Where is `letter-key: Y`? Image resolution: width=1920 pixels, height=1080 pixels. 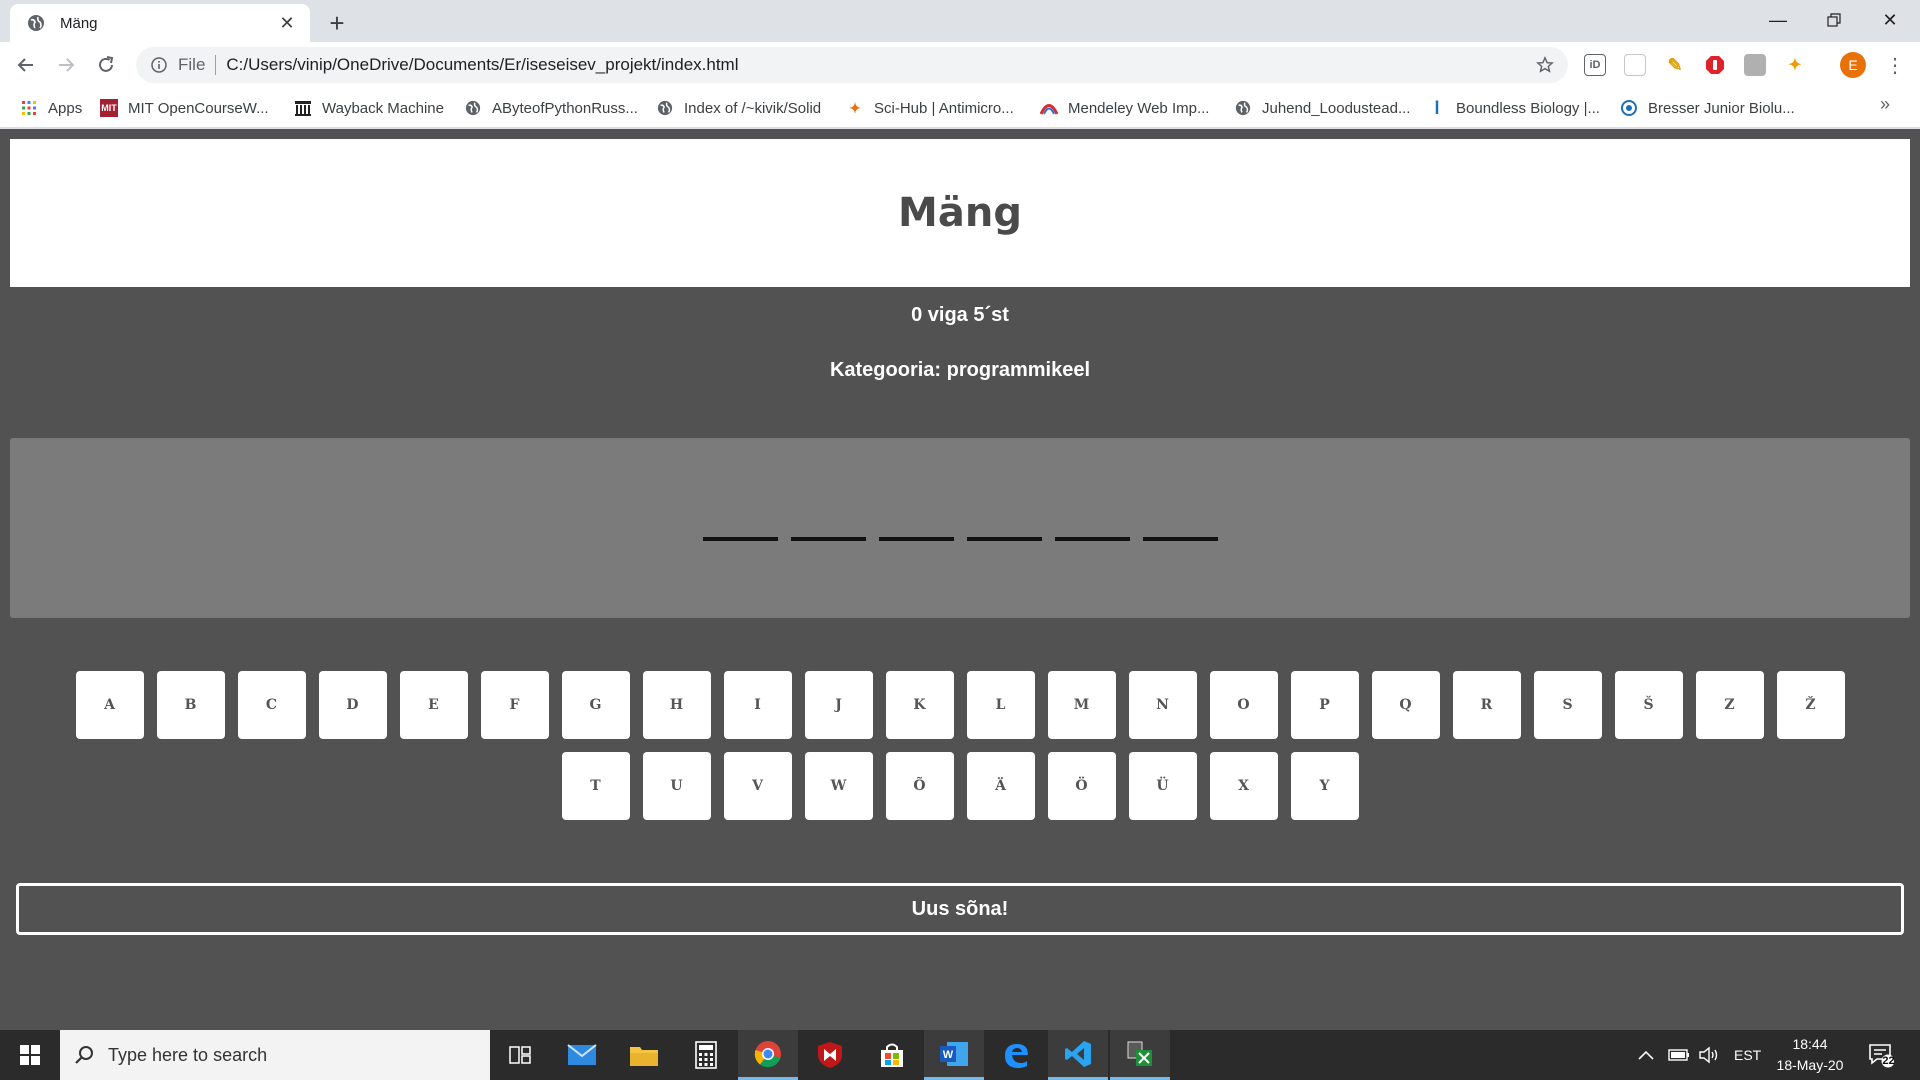
letter-key: Y is located at coordinates (1324, 786).